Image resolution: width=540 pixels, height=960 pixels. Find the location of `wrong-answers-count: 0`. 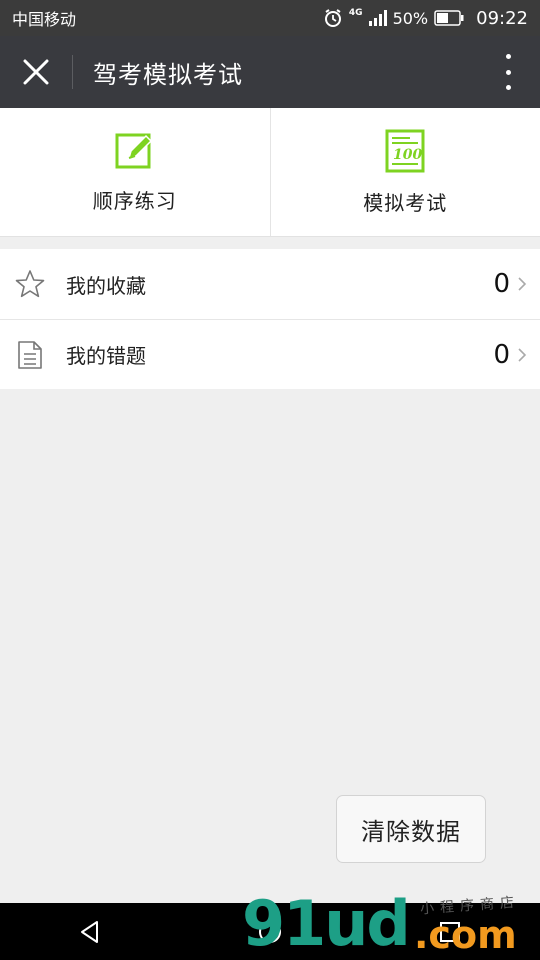

wrong-answers-count: 0 is located at coordinates (501, 354).